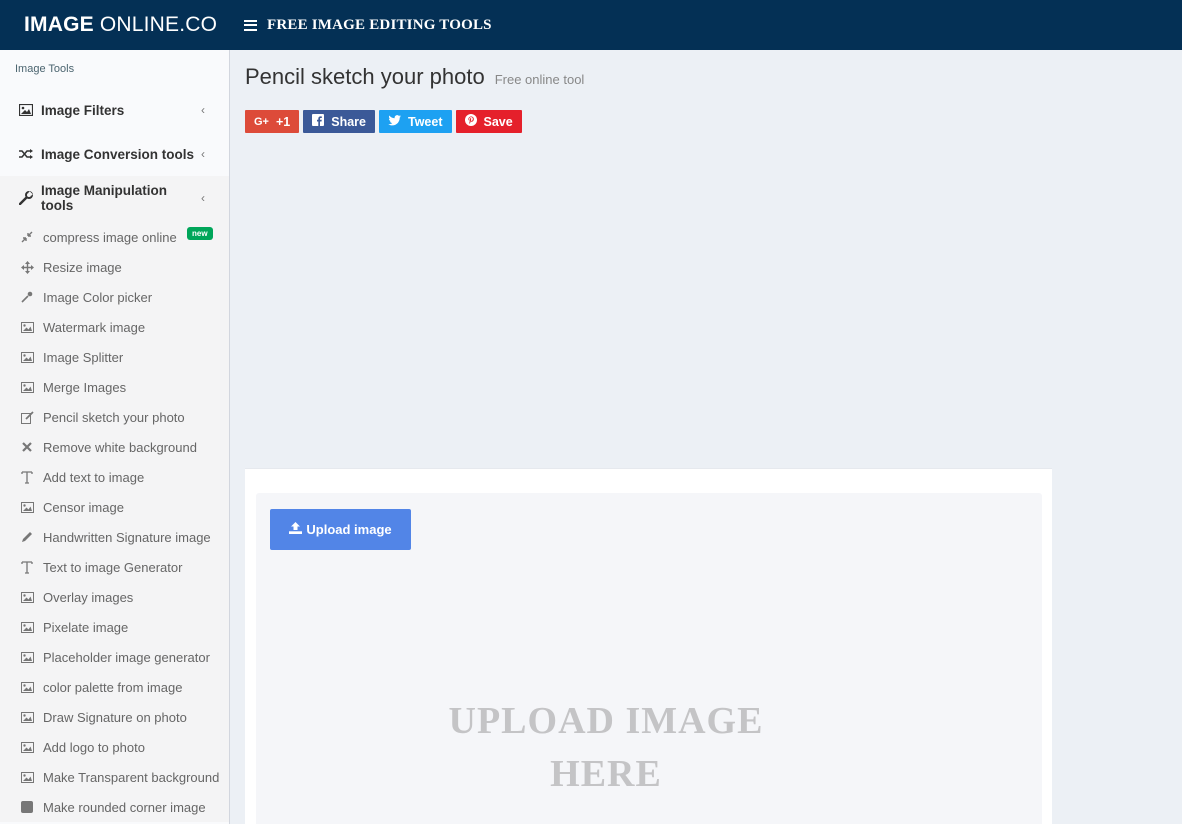  Describe the element at coordinates (83, 357) in the screenshot. I see `sidebar-item-label: Image Splitter` at that location.